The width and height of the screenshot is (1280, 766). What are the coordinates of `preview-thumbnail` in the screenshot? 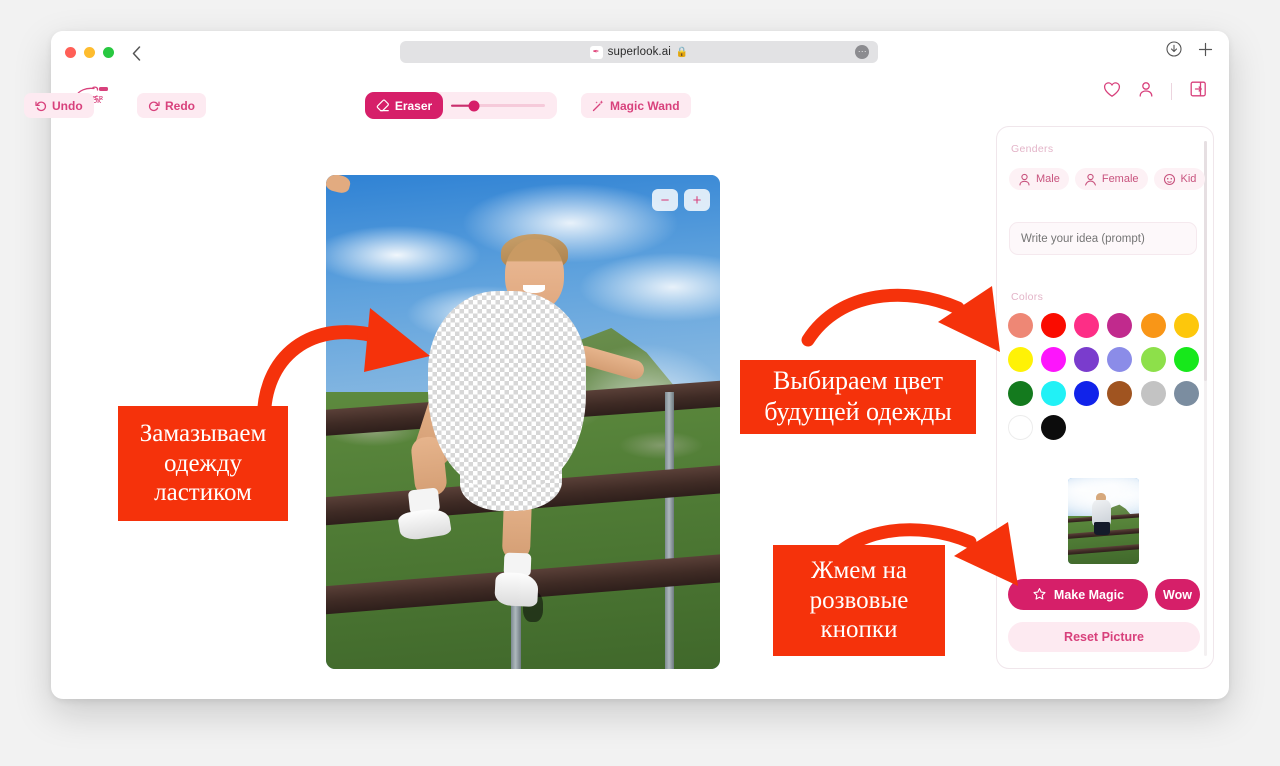 It's located at (1103, 521).